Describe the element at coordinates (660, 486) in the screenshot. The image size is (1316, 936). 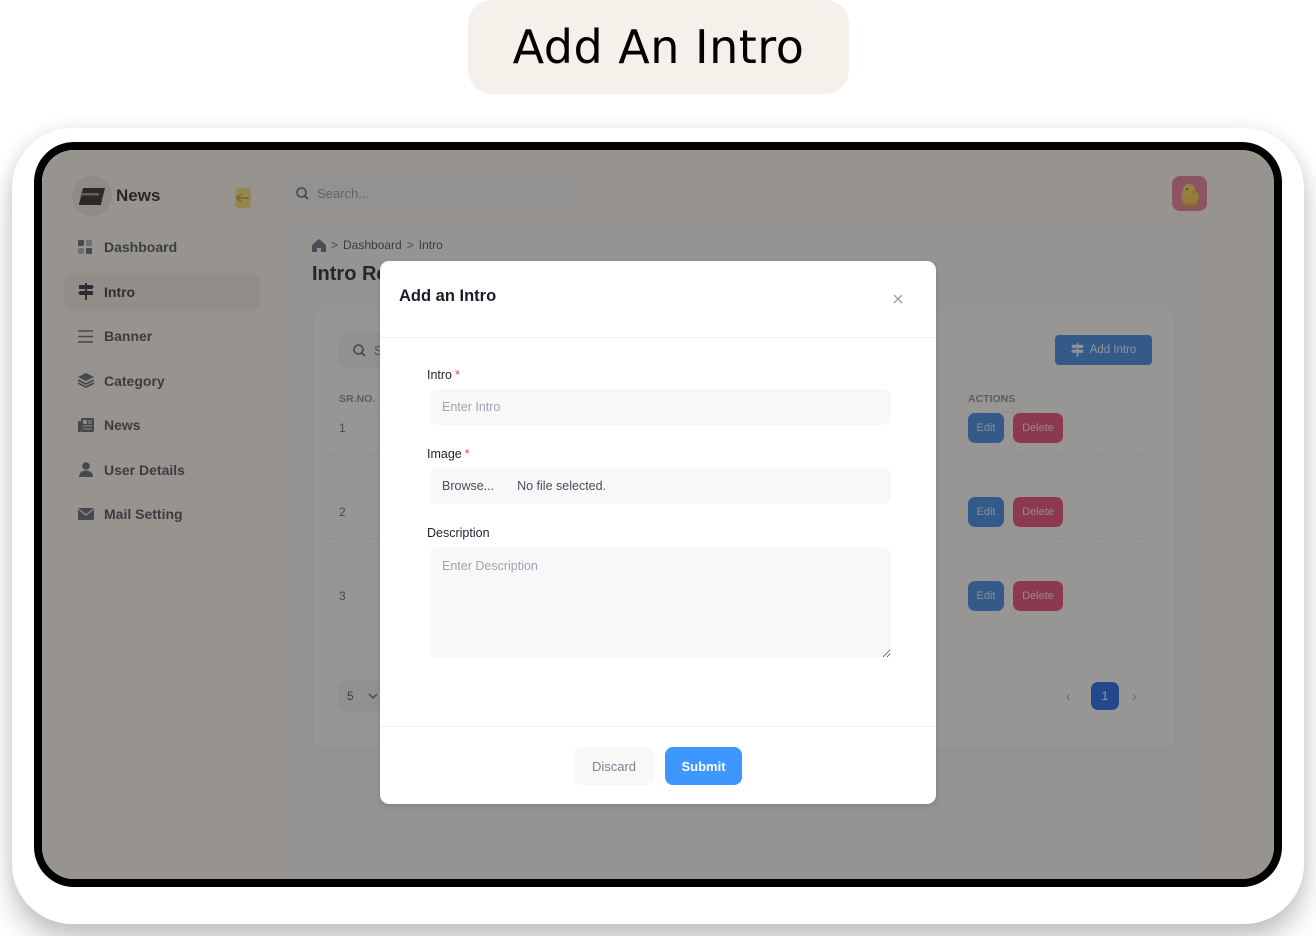
I see `image-file-input: Browse... No file selected.` at that location.